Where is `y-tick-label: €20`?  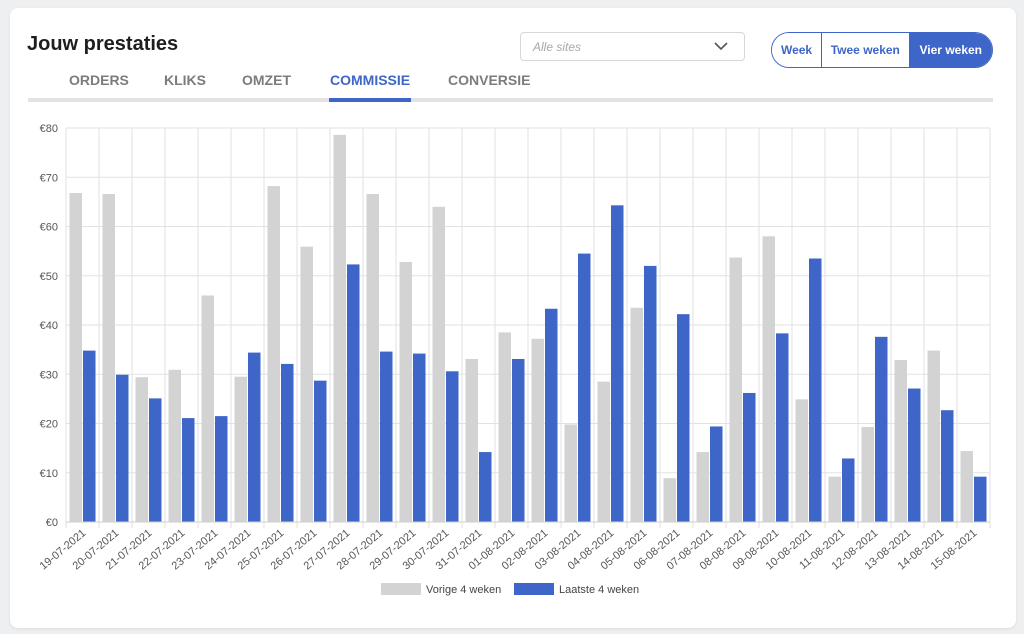 y-tick-label: €20 is located at coordinates (49, 425).